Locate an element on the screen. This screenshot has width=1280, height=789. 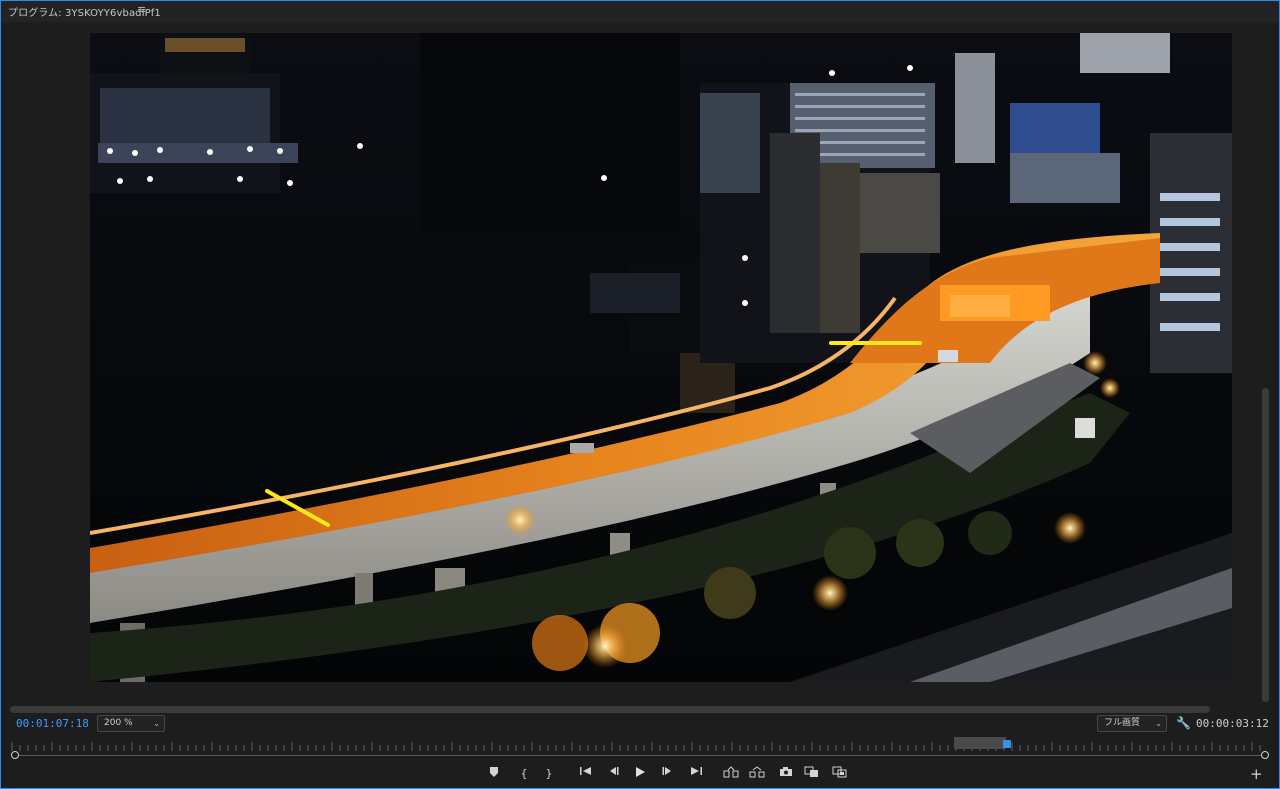
lift-button is located at coordinates (731, 774).